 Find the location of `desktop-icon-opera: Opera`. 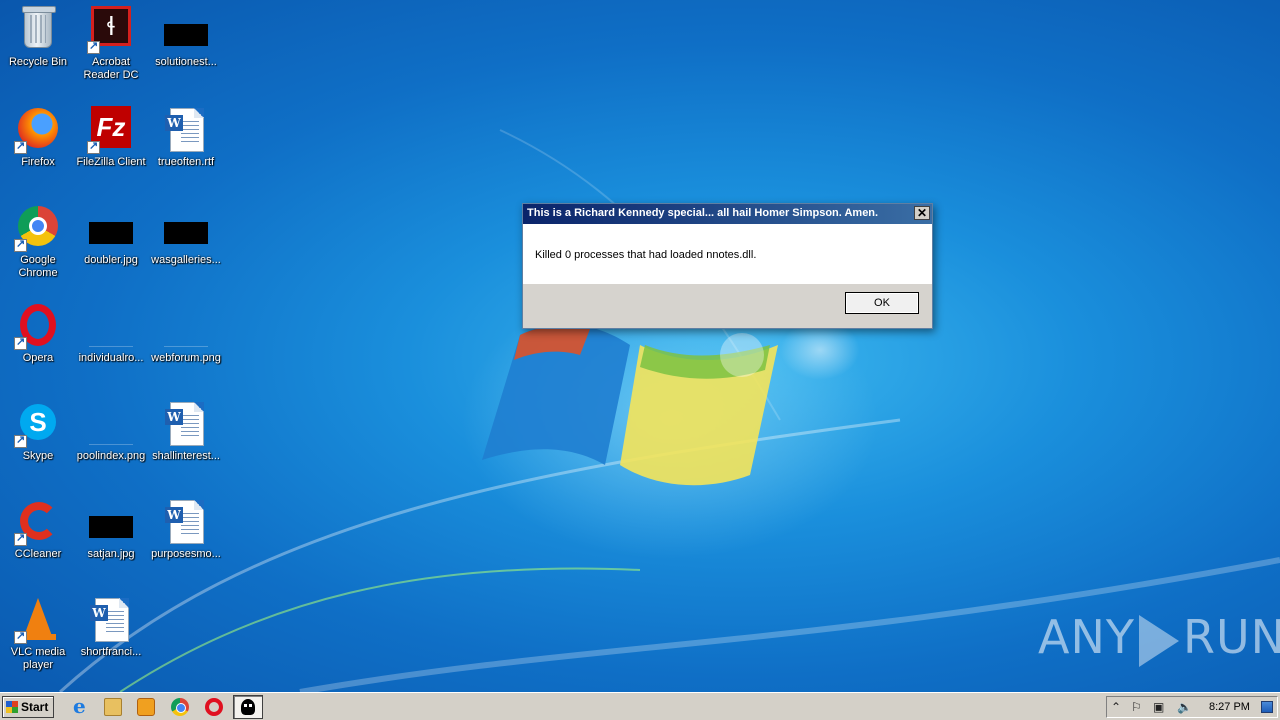

desktop-icon-opera: Opera is located at coordinates (38, 340).